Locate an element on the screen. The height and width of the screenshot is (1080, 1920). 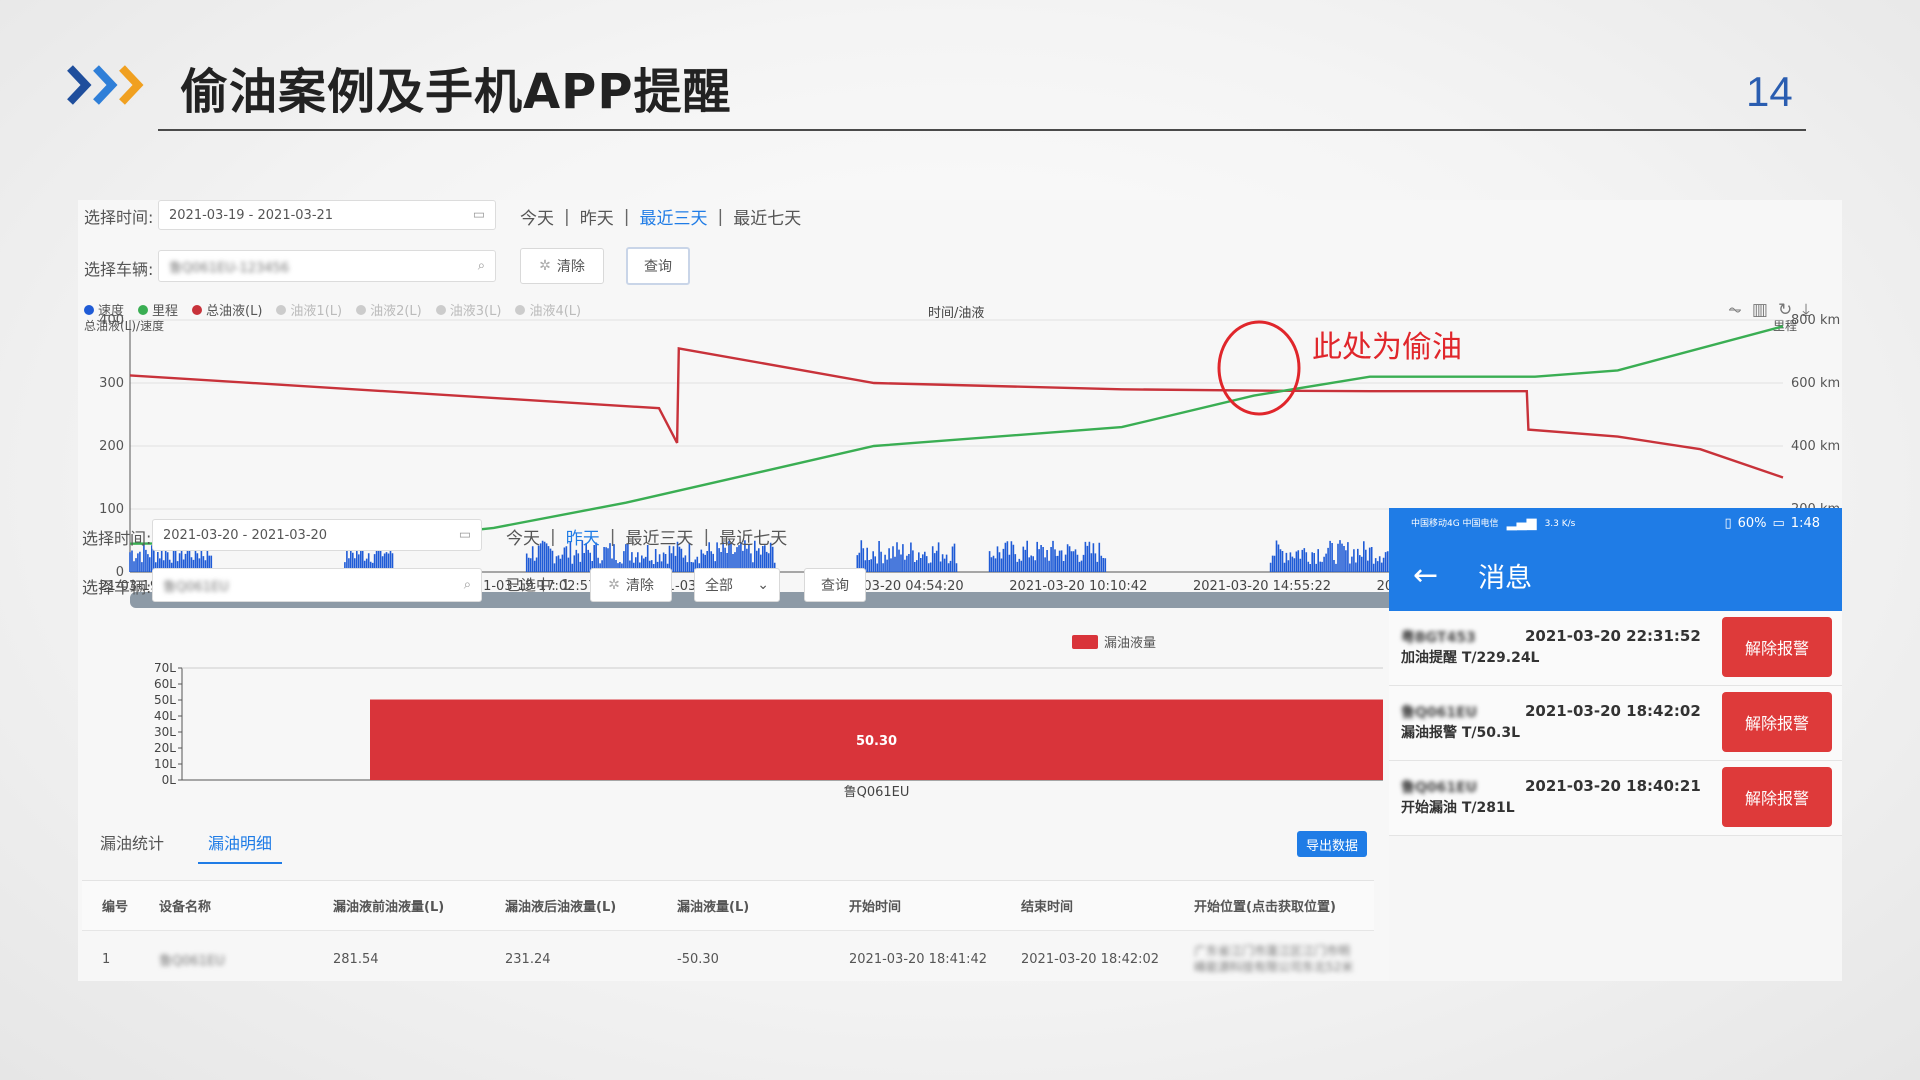
vehicle-input: 鲁Q061EU-123456 ⌕ is located at coordinates (327, 266).